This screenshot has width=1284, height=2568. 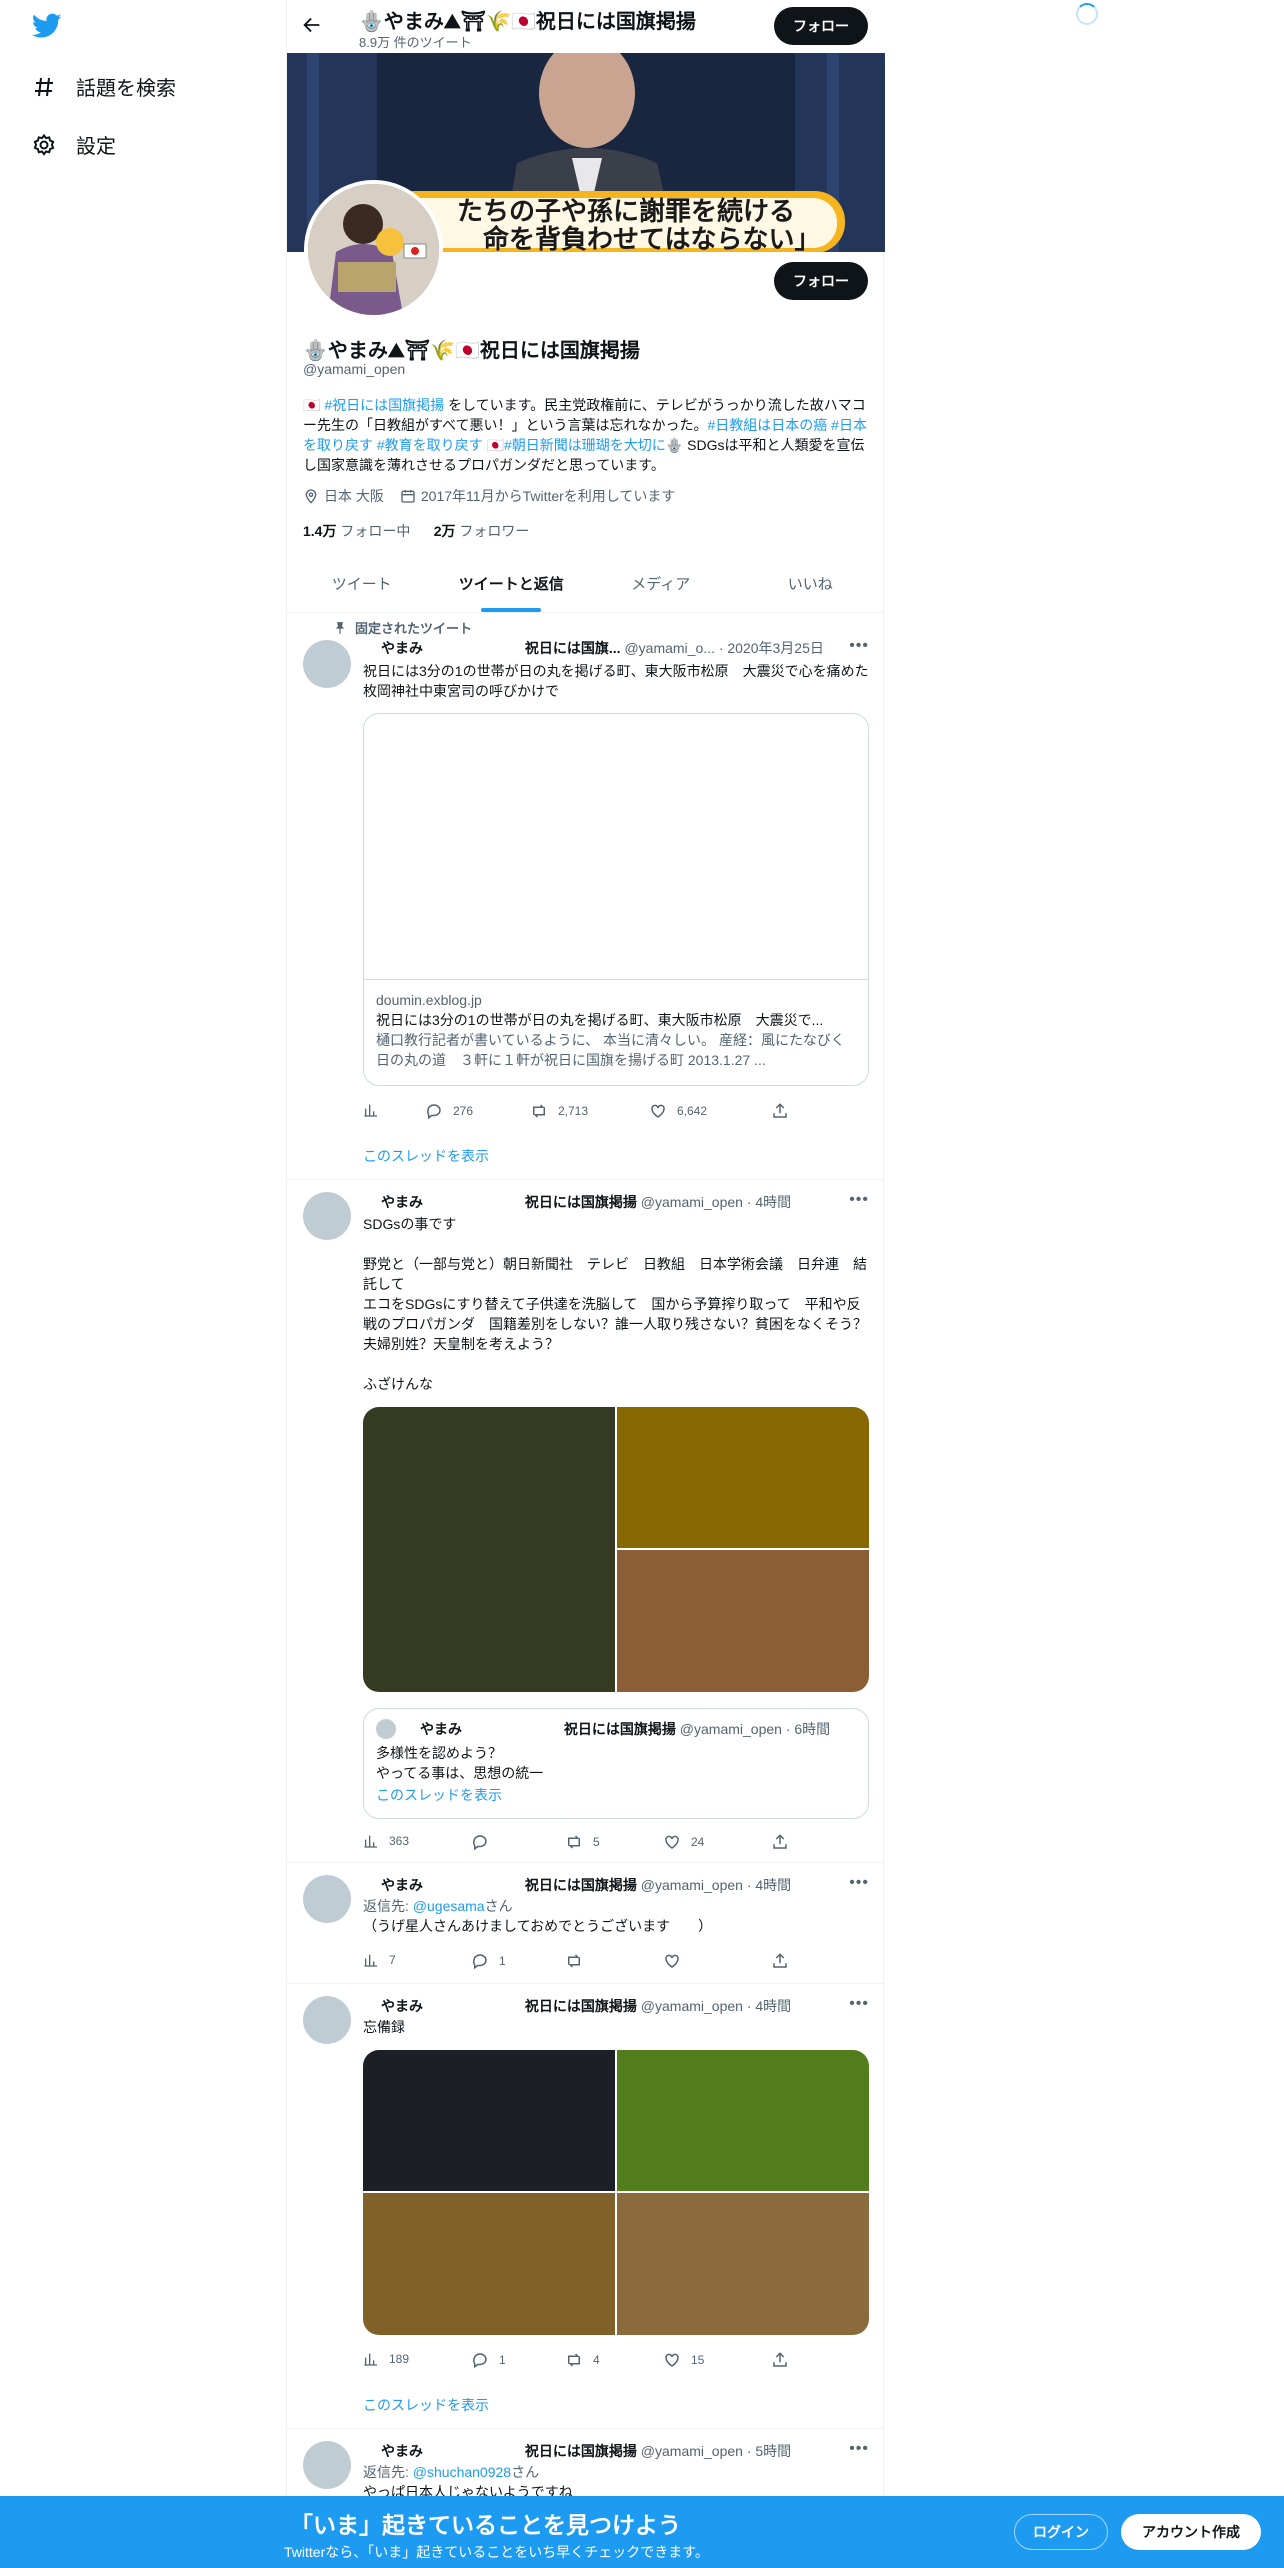 What do you see at coordinates (430, 445) in the screenshot?
I see `bio-hashtag-link: #教育を取り戻す` at bounding box center [430, 445].